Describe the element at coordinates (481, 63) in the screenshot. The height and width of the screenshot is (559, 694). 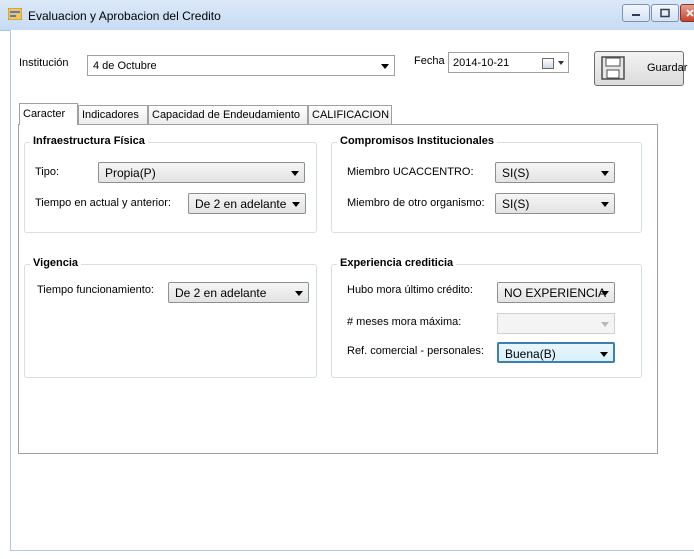
I see `fecha-value: 2014-10-21` at that location.